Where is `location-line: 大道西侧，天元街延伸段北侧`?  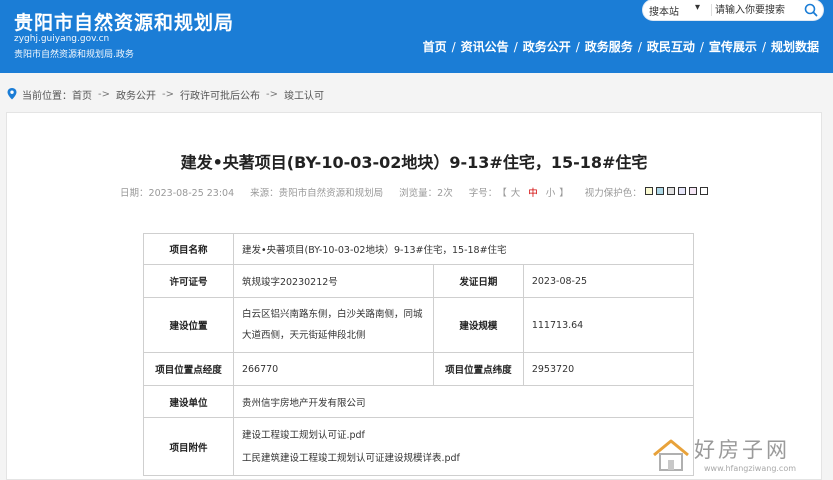 location-line: 大道西侧，天元街延伸段北侧 is located at coordinates (303, 335).